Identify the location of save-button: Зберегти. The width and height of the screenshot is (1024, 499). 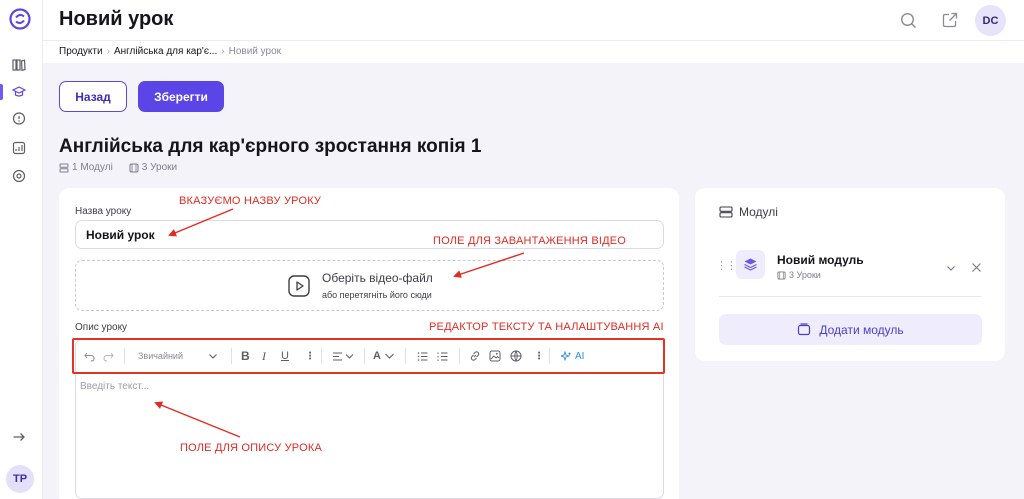
(181, 96).